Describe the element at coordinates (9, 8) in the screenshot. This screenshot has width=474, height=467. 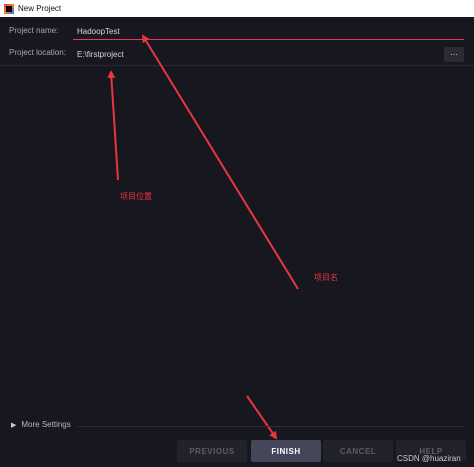
I see `intellij-logo-icon` at that location.